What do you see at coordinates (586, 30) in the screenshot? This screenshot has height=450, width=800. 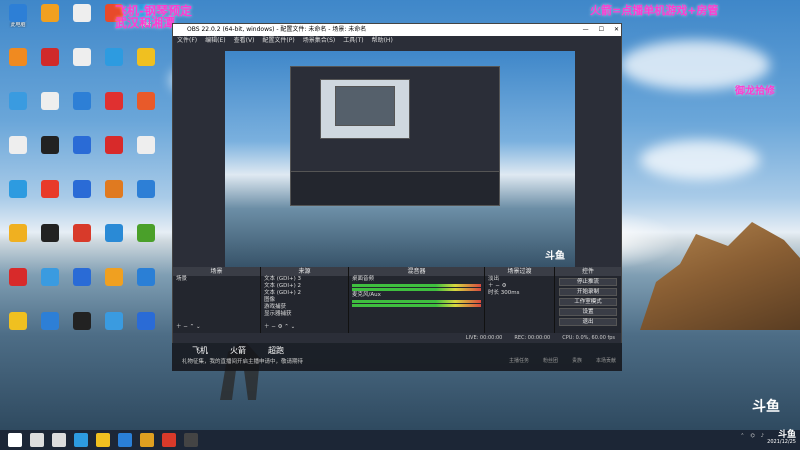 I see `minimize-icon: —` at bounding box center [586, 30].